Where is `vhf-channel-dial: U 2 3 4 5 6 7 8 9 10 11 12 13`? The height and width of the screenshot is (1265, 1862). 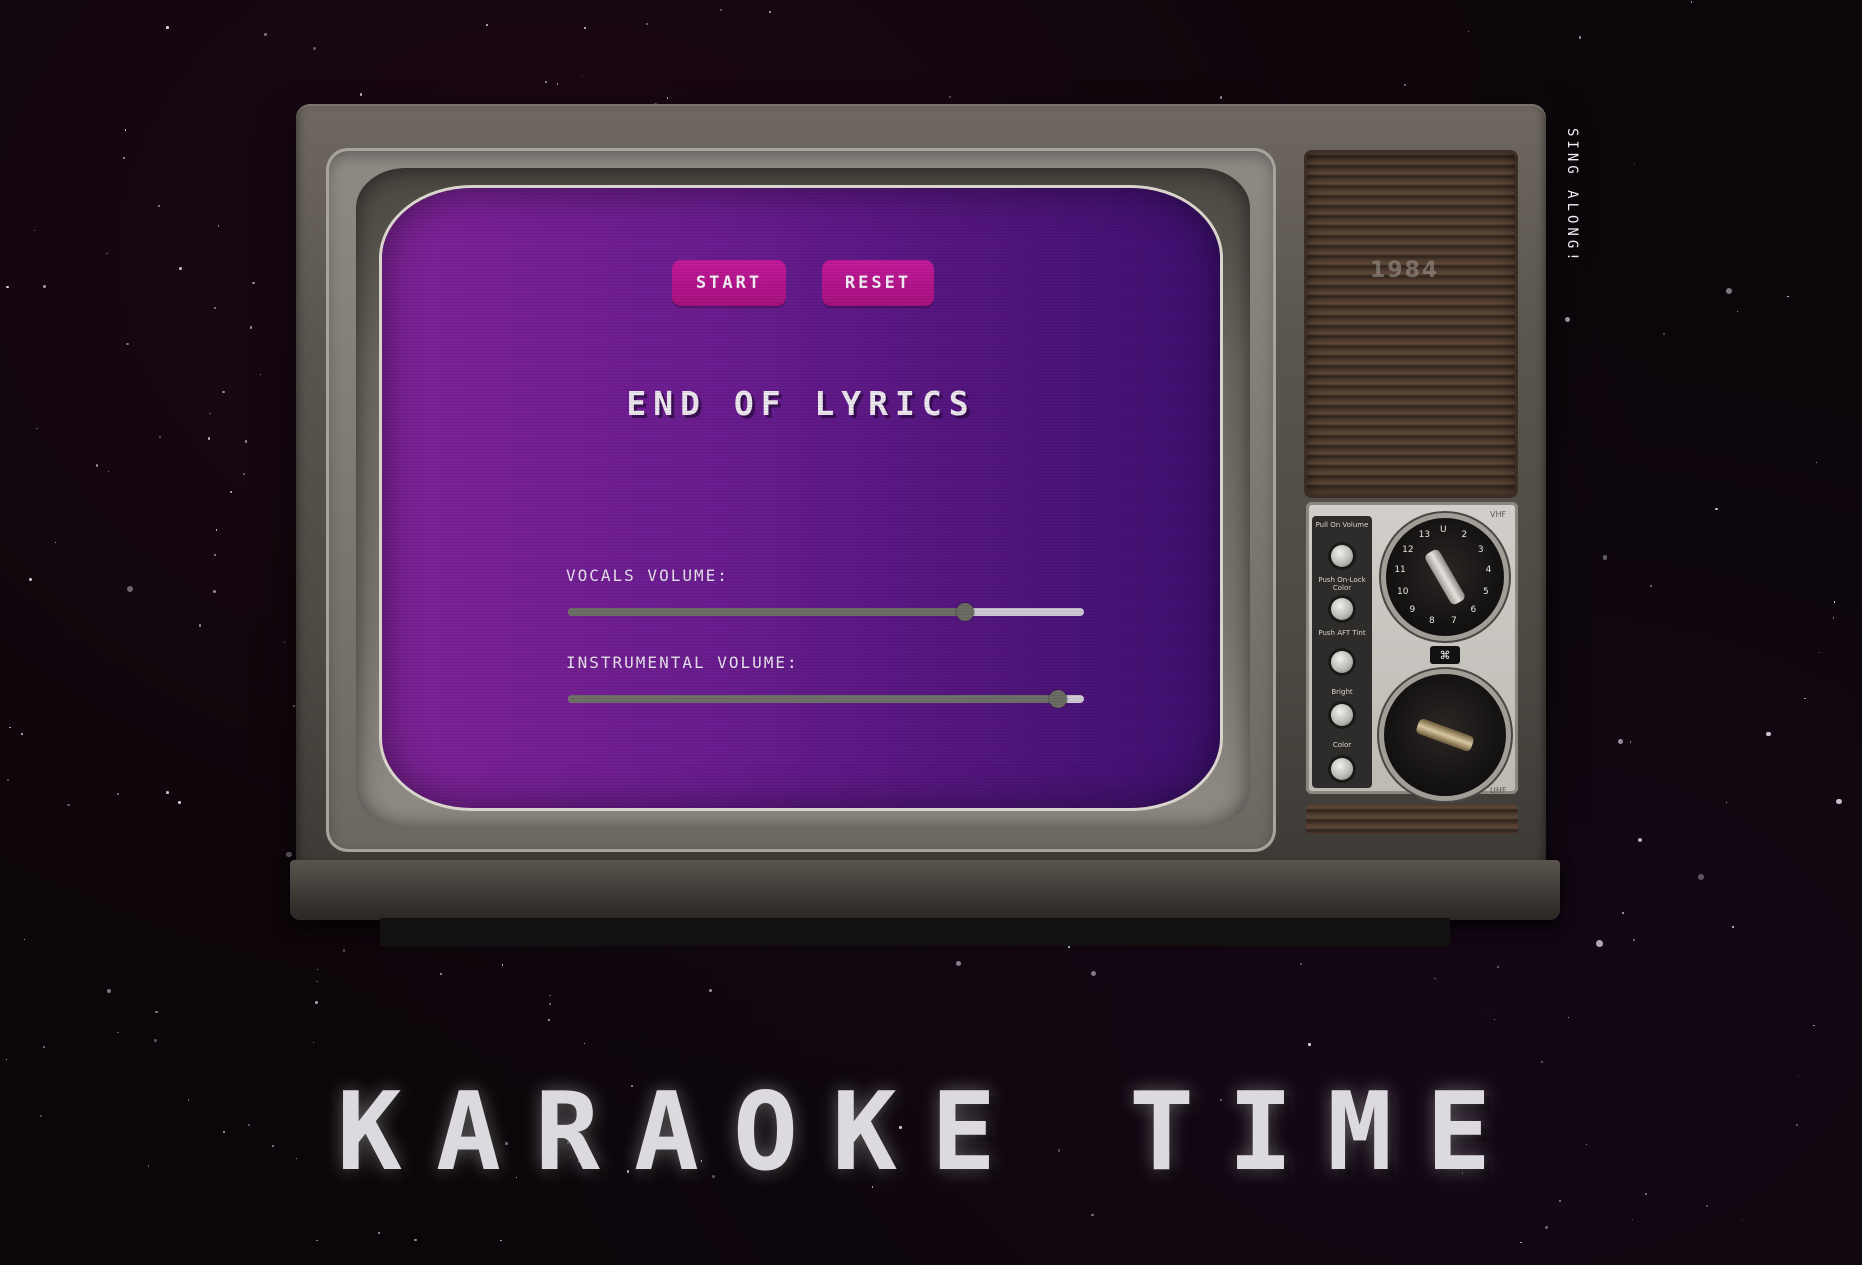
vhf-channel-dial: U 2 3 4 5 6 7 8 9 10 11 12 13 is located at coordinates (1445, 577).